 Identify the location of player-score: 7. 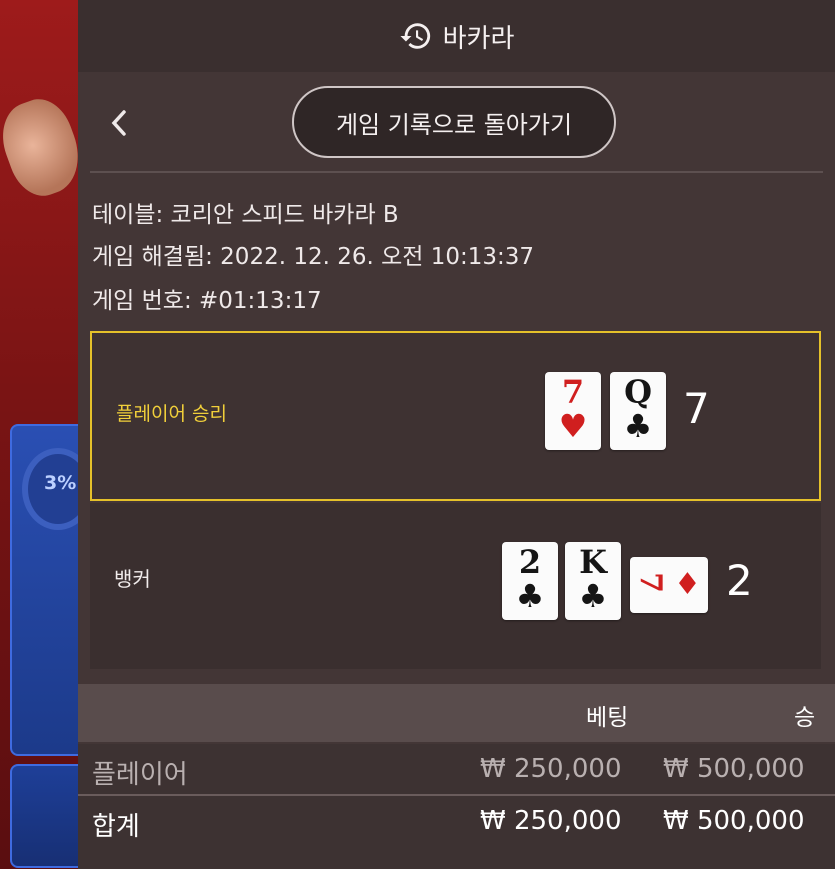
(696, 408).